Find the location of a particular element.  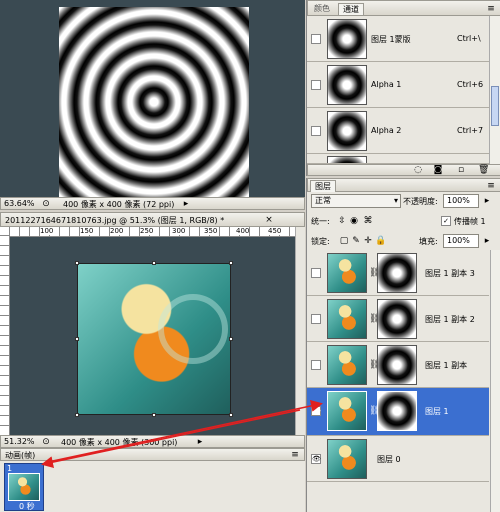

annotation-arrows is located at coordinates (182, 434).